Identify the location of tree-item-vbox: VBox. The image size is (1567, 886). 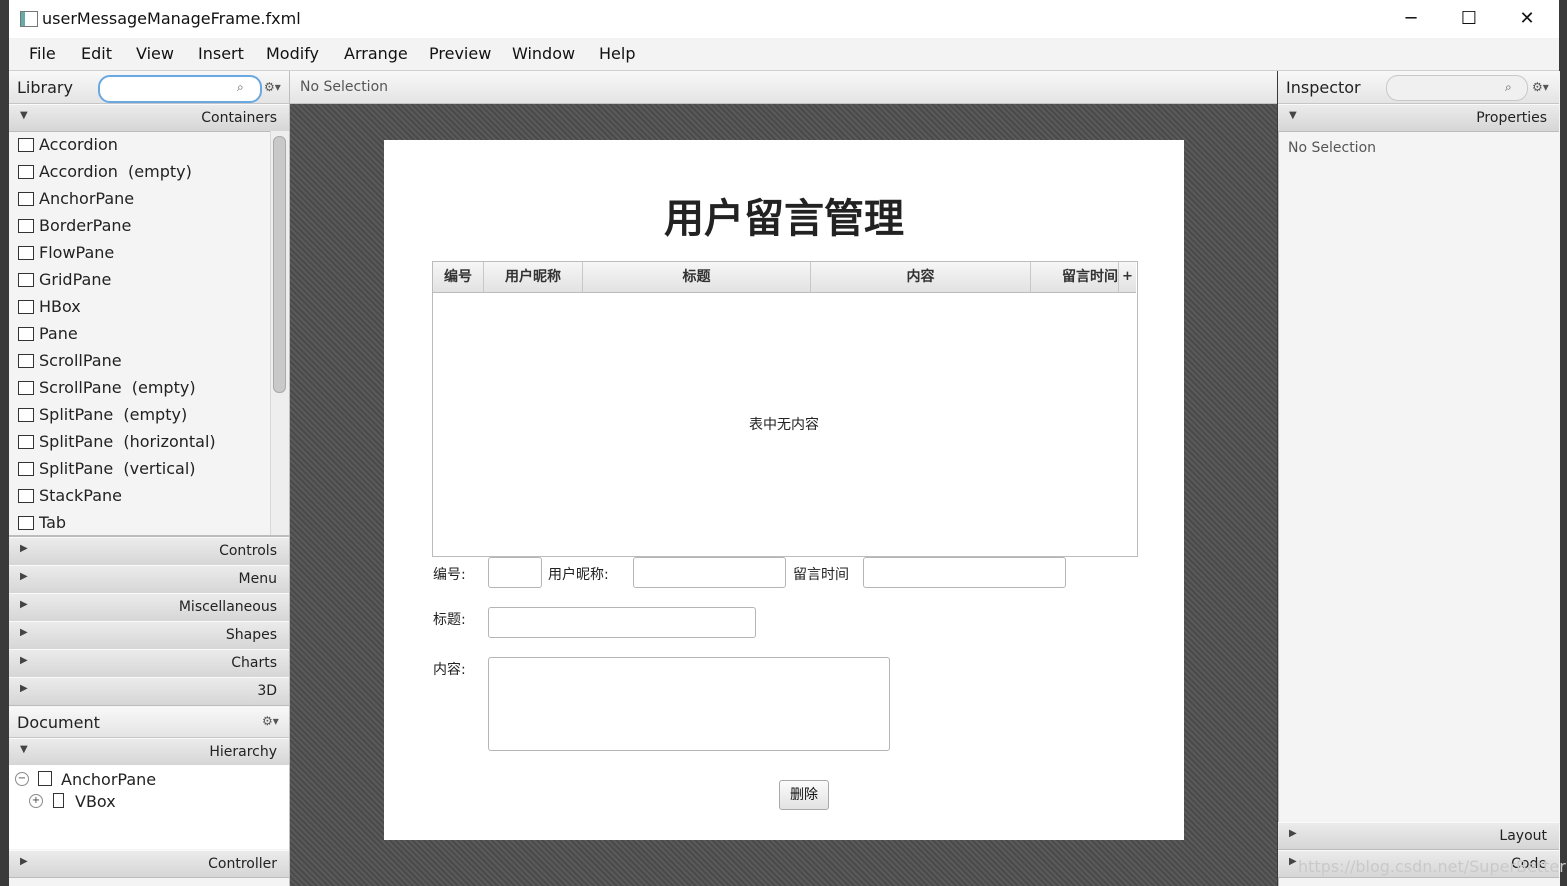
(95, 801).